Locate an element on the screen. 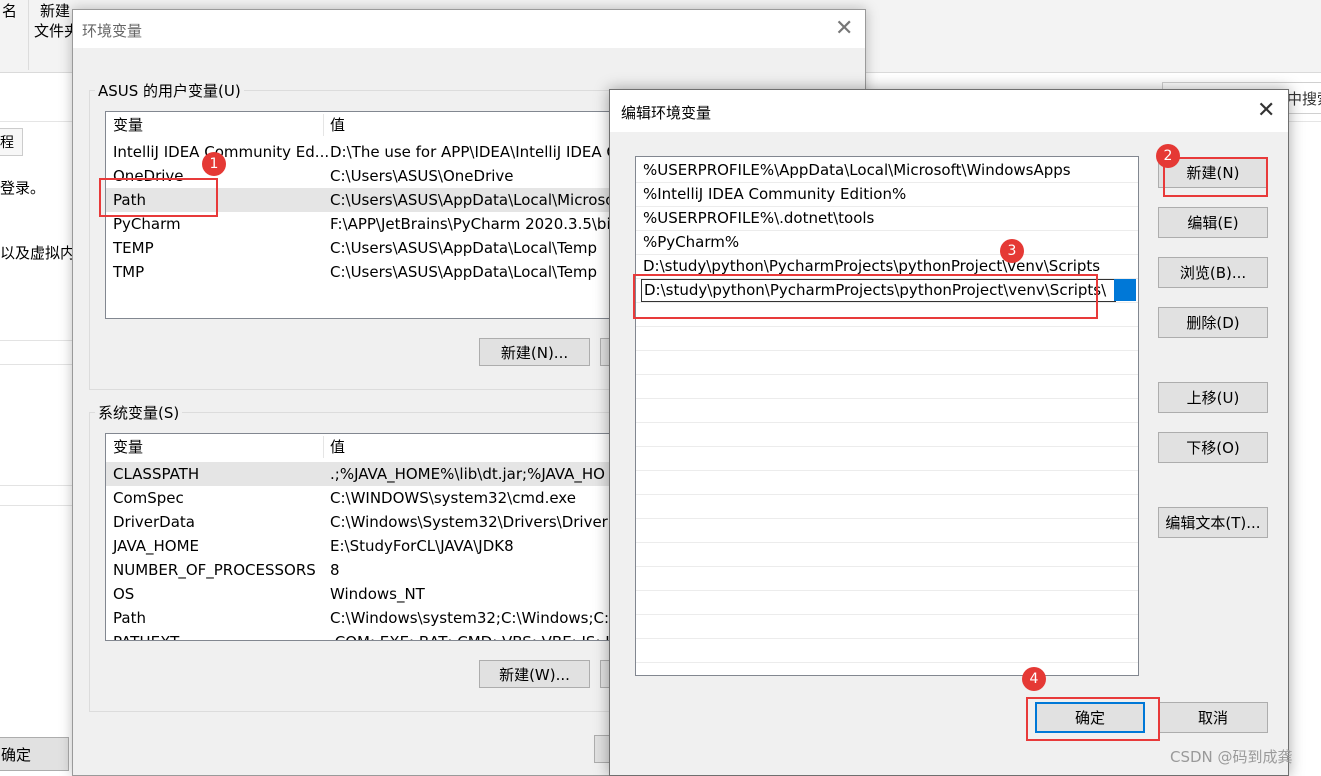 The height and width of the screenshot is (776, 1321). delete-button: 删除(D) is located at coordinates (1213, 322).